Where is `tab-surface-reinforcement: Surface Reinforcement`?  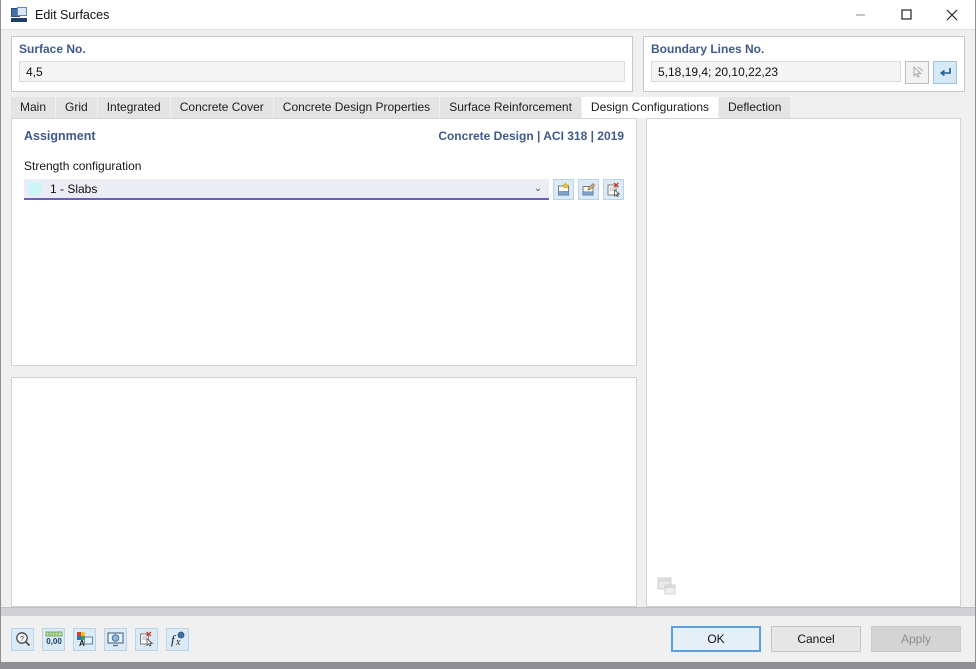 tab-surface-reinforcement: Surface Reinforcement is located at coordinates (510, 107).